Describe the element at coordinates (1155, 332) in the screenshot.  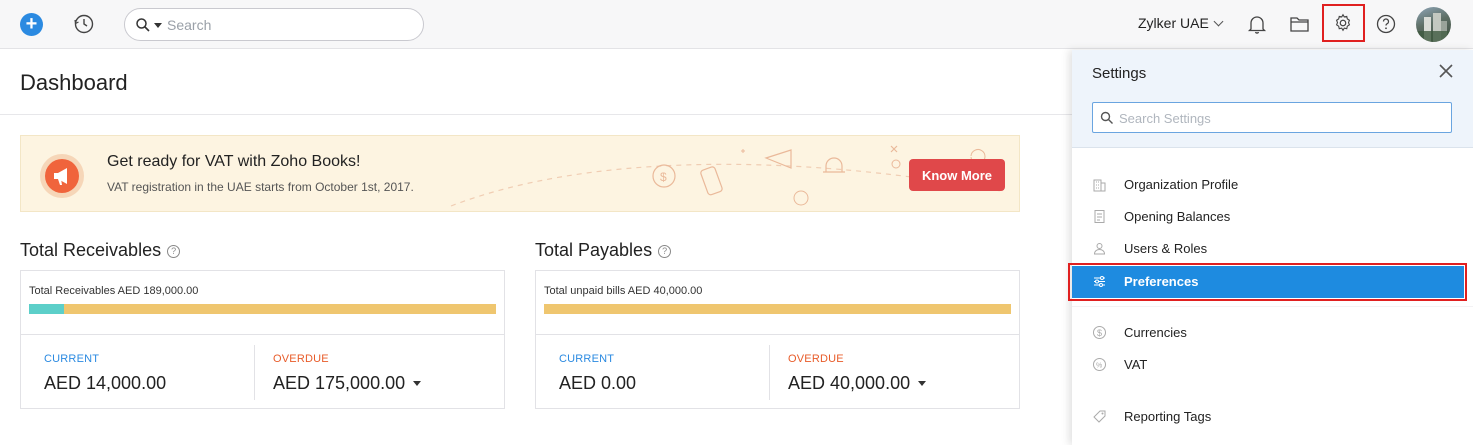
I see `settings-item-label: Currencies` at that location.